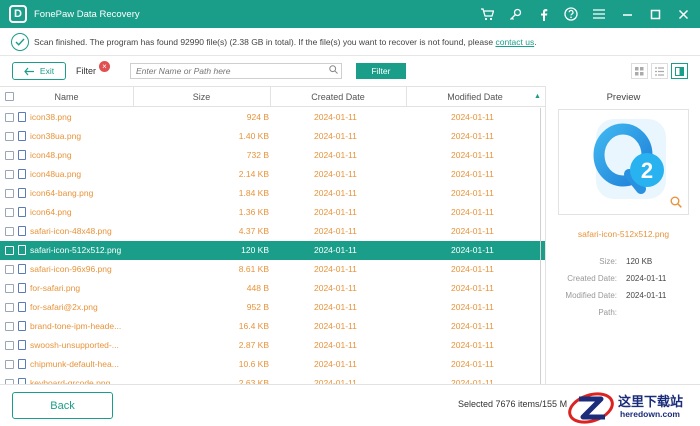 The width and height of the screenshot is (700, 426). What do you see at coordinates (626, 261) in the screenshot?
I see `meta-size: Size: 120 KB` at bounding box center [626, 261].